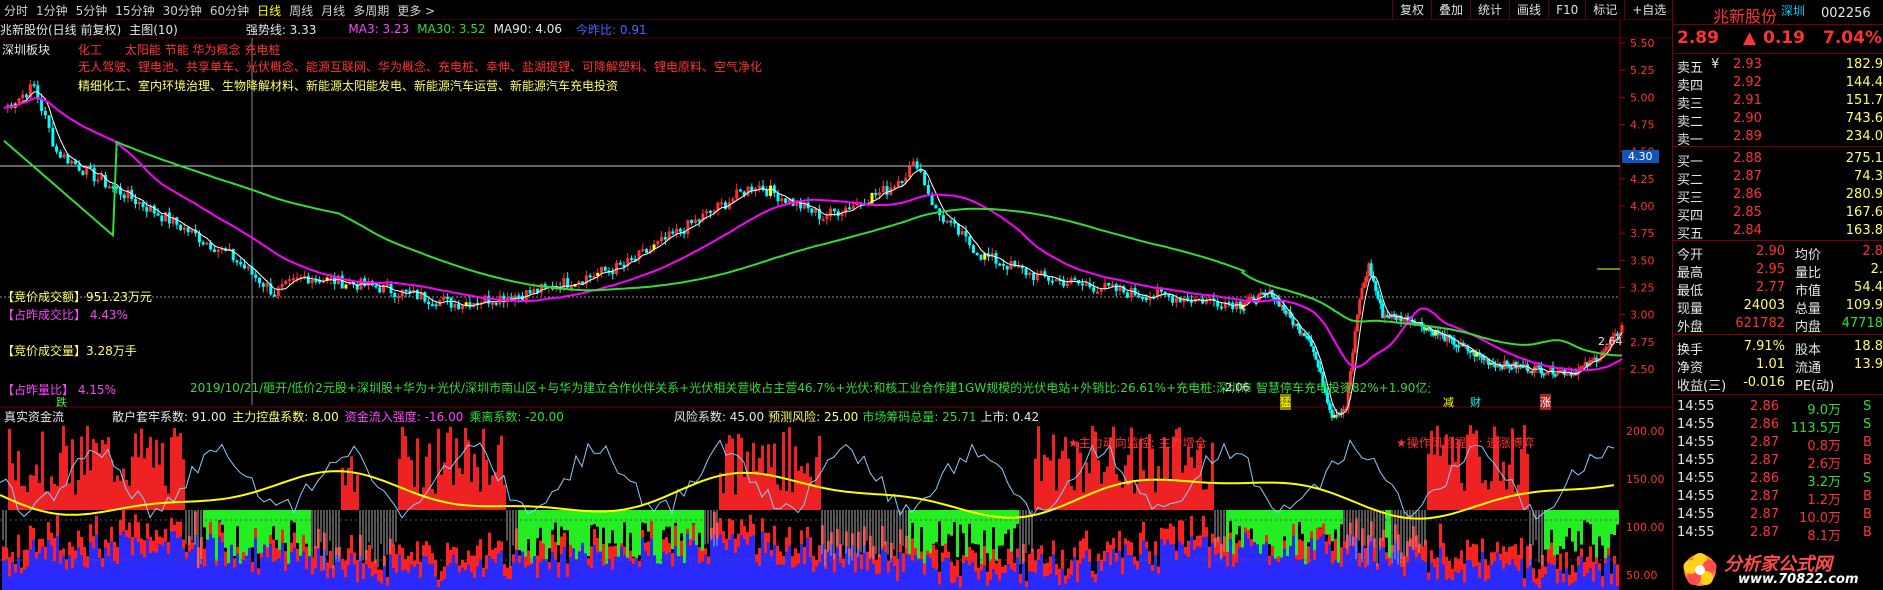  I want to click on subchart-name: 真实资金流, so click(34, 416).